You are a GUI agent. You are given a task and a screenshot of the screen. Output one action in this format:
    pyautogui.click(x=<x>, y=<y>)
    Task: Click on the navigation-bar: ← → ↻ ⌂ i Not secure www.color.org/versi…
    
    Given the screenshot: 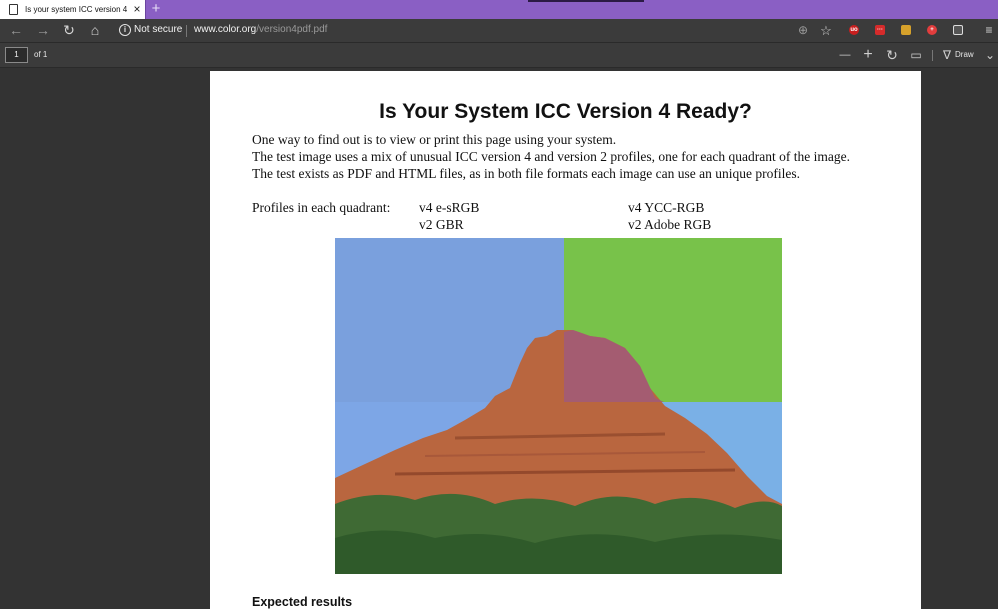 What is the action you would take?
    pyautogui.click(x=499, y=31)
    